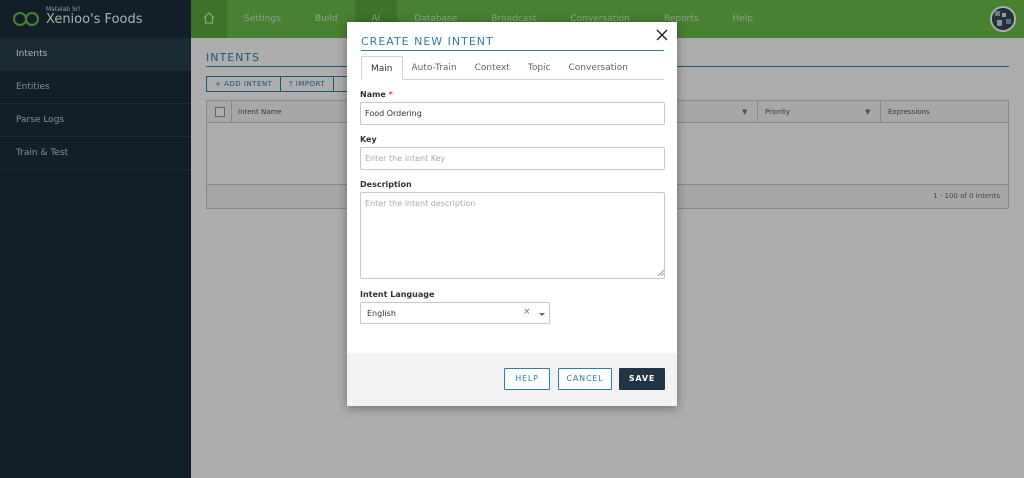 Image resolution: width=1024 pixels, height=478 pixels. What do you see at coordinates (382, 68) in the screenshot?
I see `tab-main: Main` at bounding box center [382, 68].